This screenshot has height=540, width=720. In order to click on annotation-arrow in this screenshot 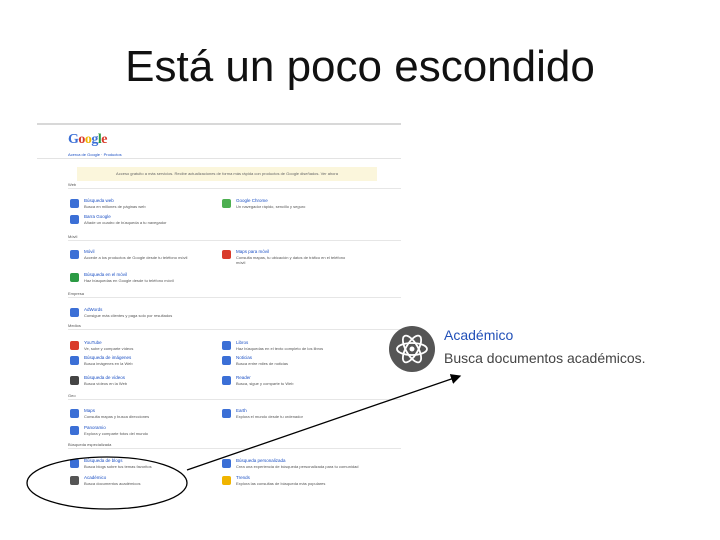, I will do `click(324, 422)`.